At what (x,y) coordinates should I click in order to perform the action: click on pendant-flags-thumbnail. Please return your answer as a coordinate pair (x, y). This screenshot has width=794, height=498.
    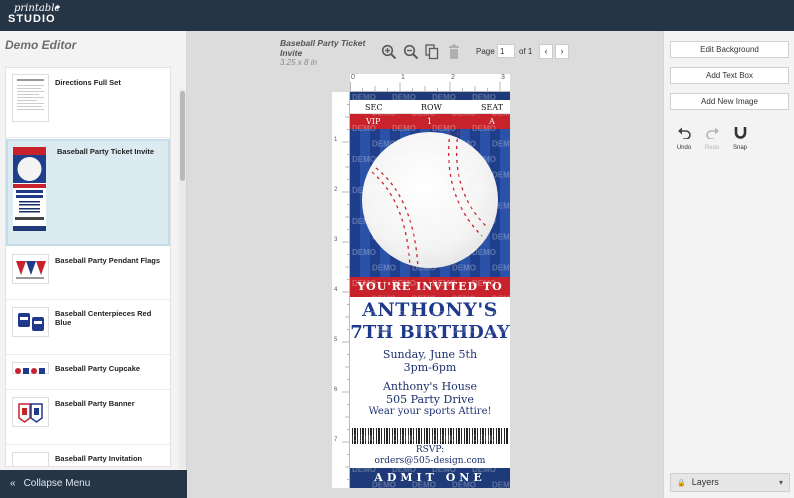
    Looking at the image, I should click on (30, 269).